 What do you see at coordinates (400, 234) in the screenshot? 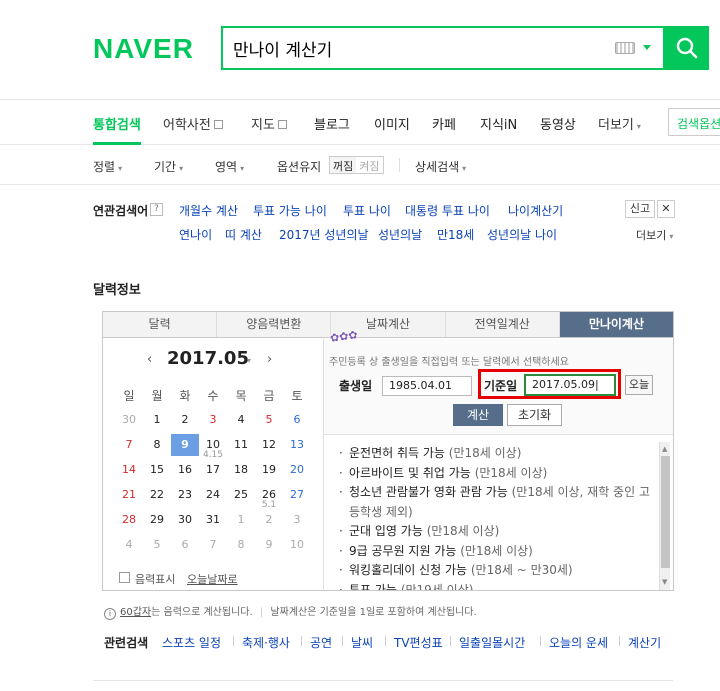
I see `related-link: 성년의날` at bounding box center [400, 234].